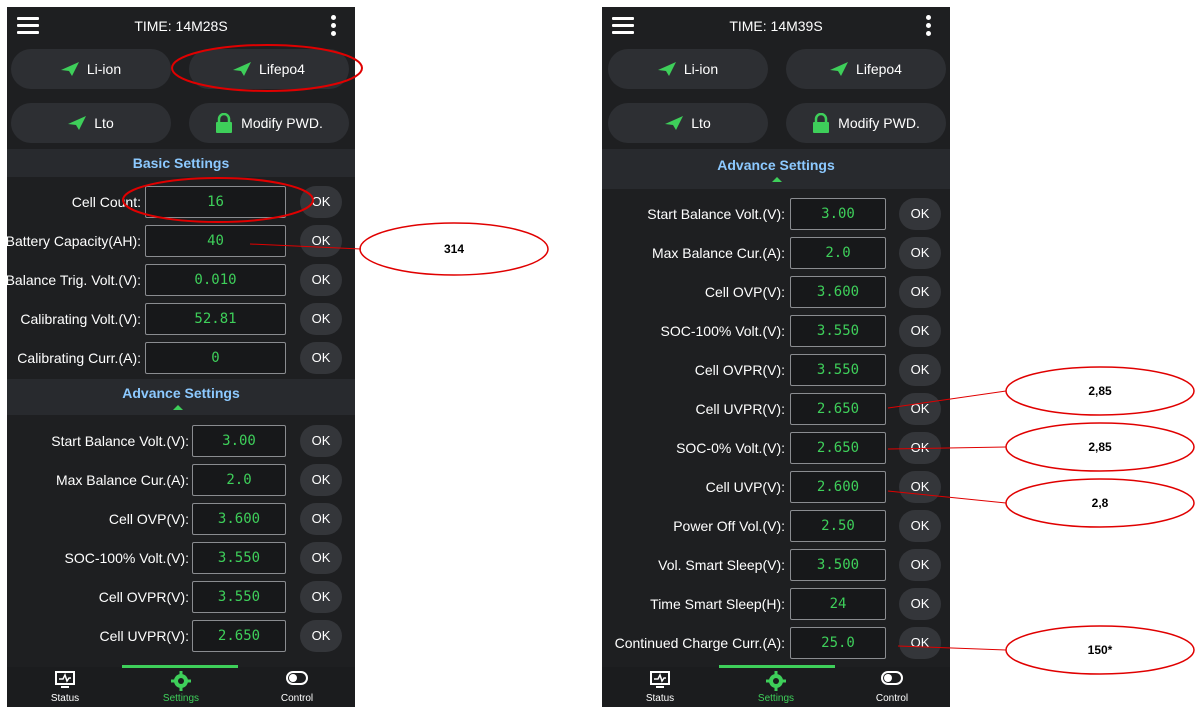 The height and width of the screenshot is (711, 1198). What do you see at coordinates (65, 679) in the screenshot?
I see `monitor-icon` at bounding box center [65, 679].